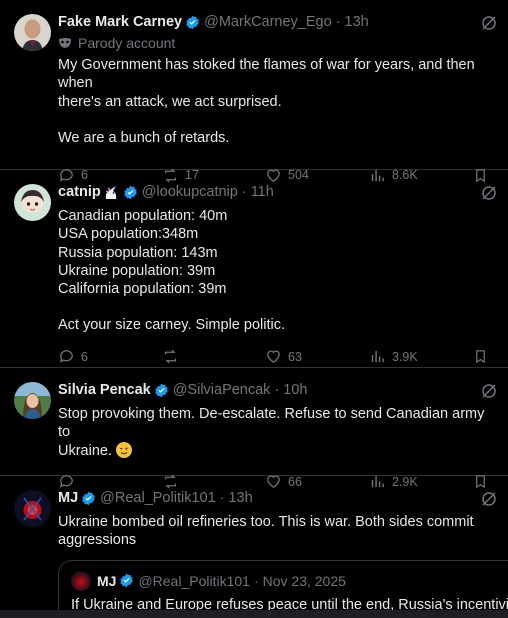 This screenshot has height=618, width=508. What do you see at coordinates (171, 325) in the screenshot?
I see `tweet-line: Act your size carney. Simple politic.` at bounding box center [171, 325].